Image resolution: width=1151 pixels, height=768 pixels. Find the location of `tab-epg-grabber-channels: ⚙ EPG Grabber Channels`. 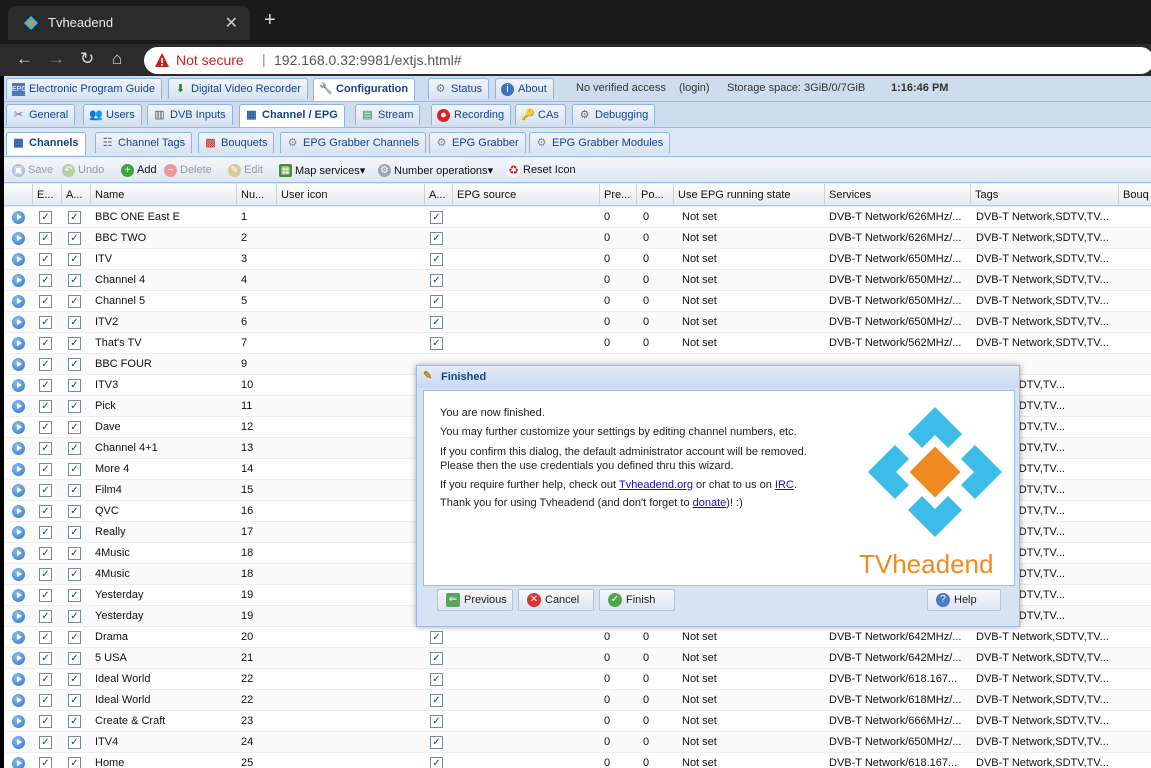

tab-epg-grabber-channels: ⚙ EPG Grabber Channels is located at coordinates (353, 142).